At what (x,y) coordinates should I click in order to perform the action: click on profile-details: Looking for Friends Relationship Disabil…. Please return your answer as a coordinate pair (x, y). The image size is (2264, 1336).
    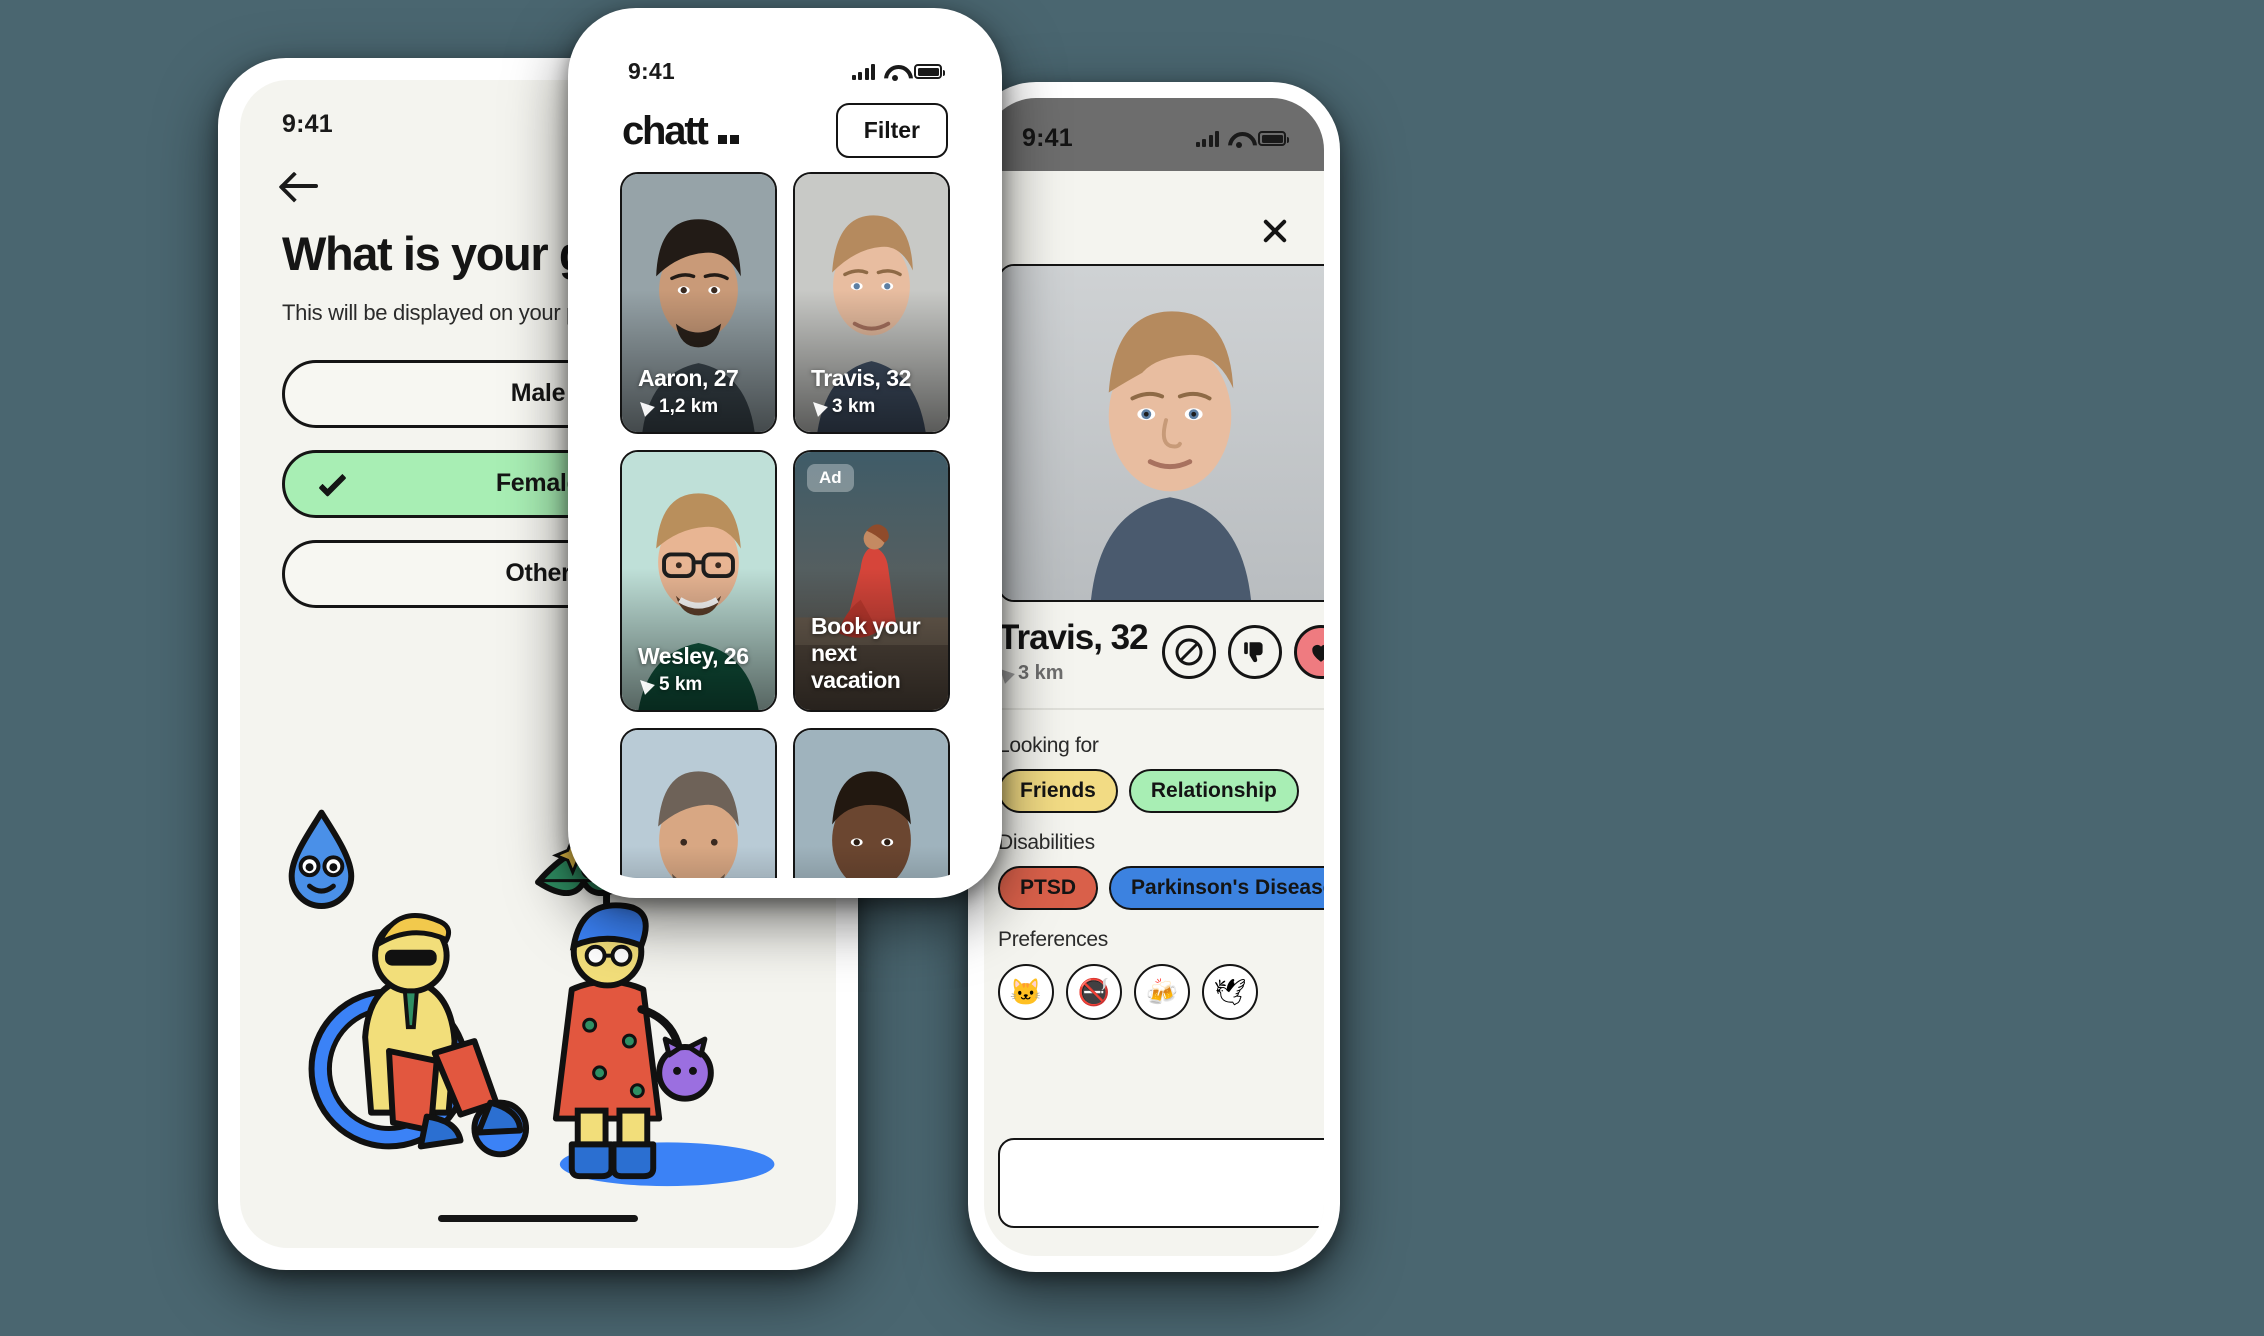
    Looking at the image, I should click on (1161, 886).